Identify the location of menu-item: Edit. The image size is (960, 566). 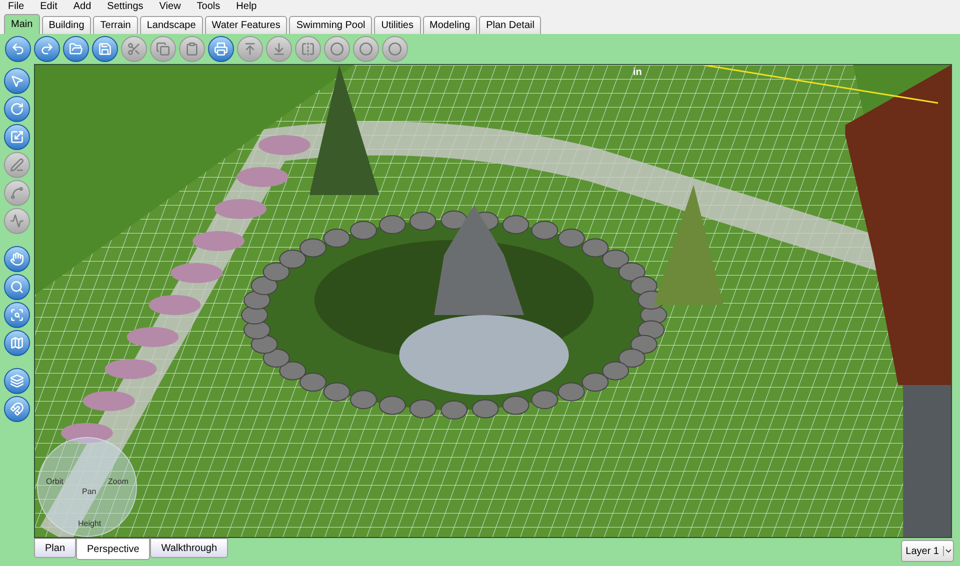
(49, 7).